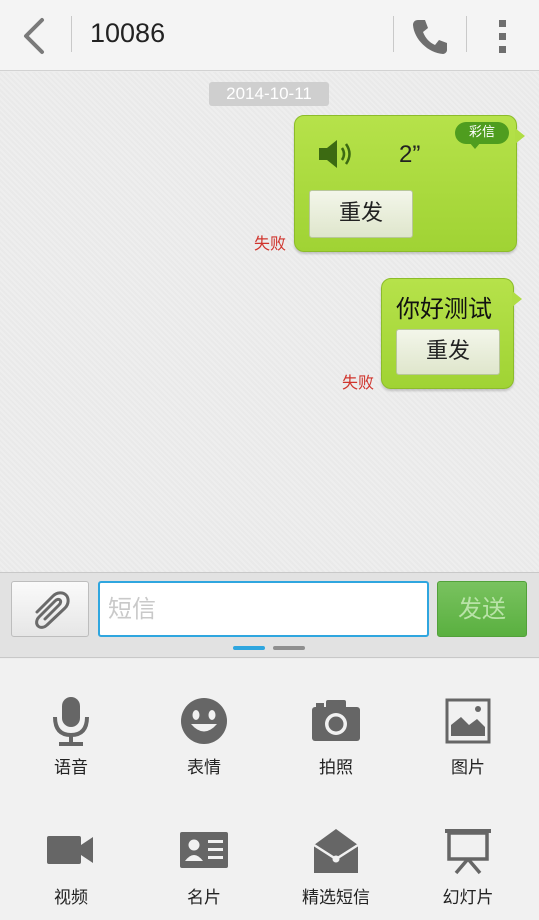 The image size is (539, 920). What do you see at coordinates (204, 850) in the screenshot?
I see `contact-card-icon` at bounding box center [204, 850].